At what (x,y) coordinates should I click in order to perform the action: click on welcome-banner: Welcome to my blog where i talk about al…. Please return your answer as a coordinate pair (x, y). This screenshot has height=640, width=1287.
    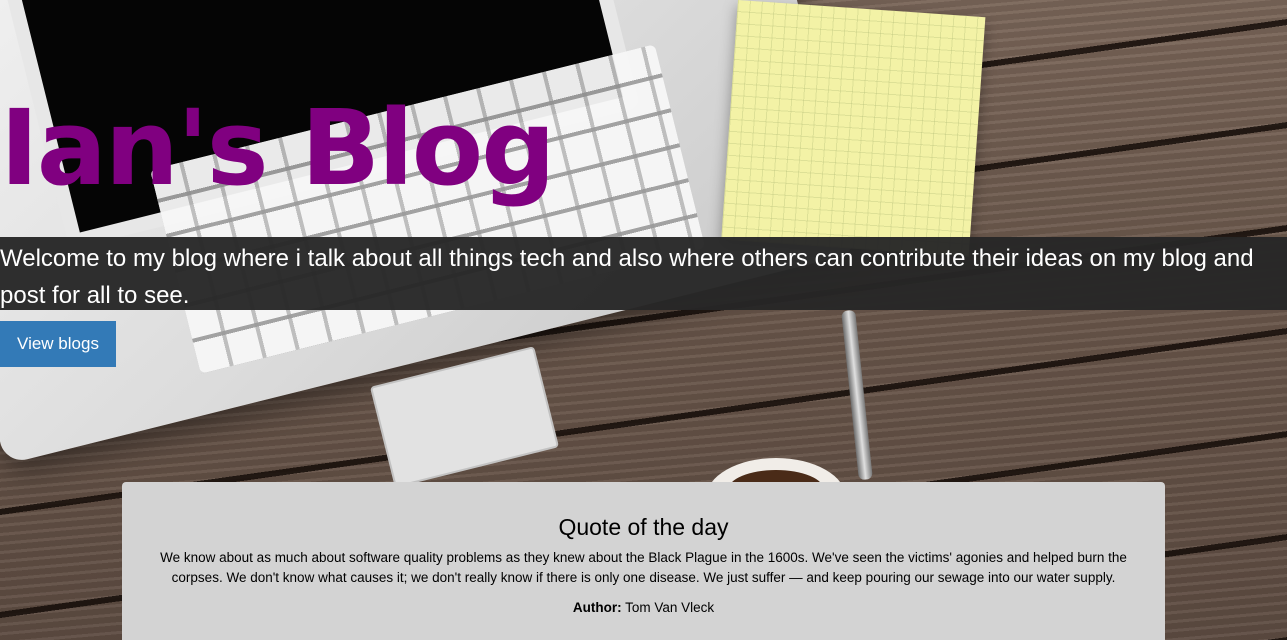
    Looking at the image, I should click on (643, 273).